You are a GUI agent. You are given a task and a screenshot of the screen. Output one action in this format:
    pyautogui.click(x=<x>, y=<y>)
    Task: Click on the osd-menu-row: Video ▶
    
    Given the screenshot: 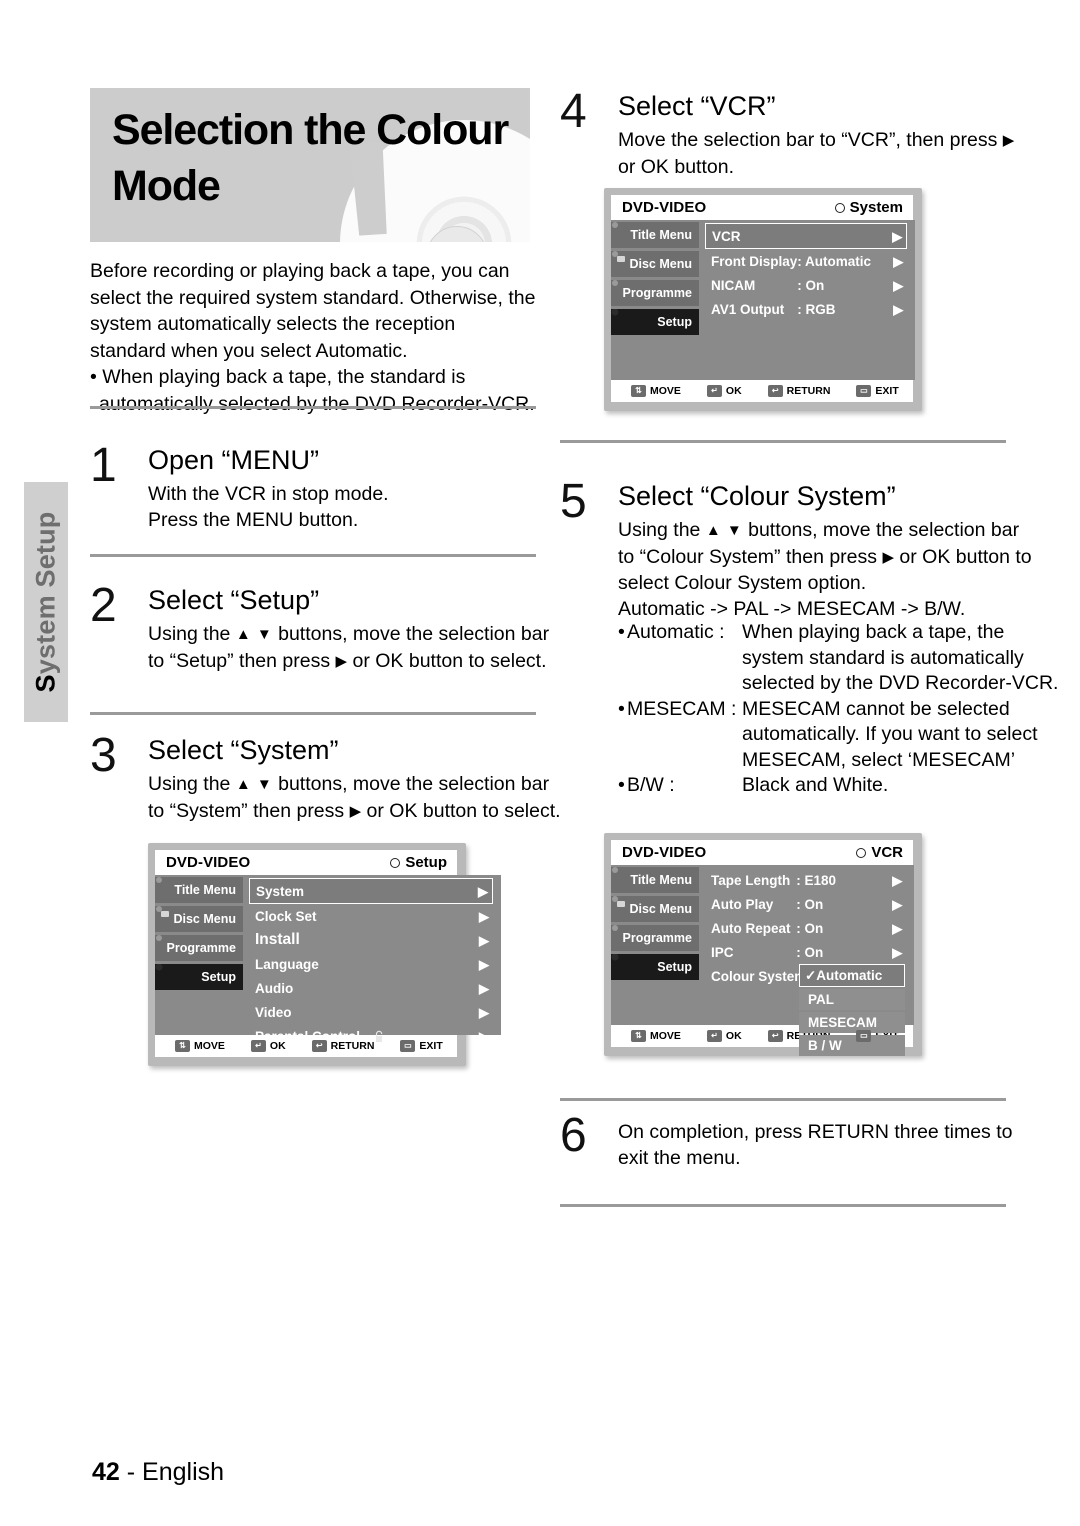 What is the action you would take?
    pyautogui.click(x=371, y=1012)
    